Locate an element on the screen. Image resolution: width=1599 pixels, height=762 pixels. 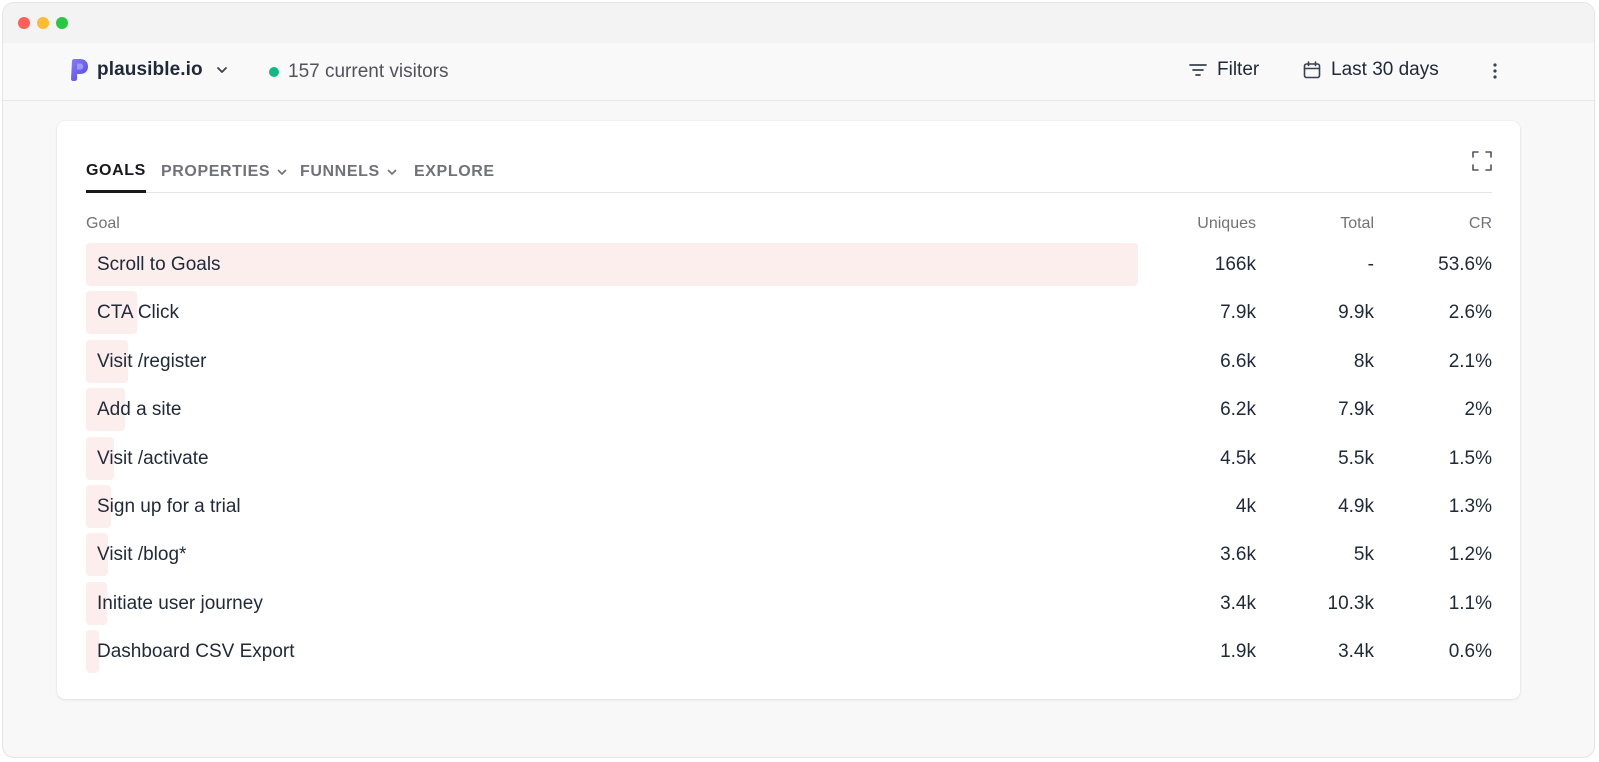
current-visitors-text: 157 current visitors is located at coordinates (368, 71).